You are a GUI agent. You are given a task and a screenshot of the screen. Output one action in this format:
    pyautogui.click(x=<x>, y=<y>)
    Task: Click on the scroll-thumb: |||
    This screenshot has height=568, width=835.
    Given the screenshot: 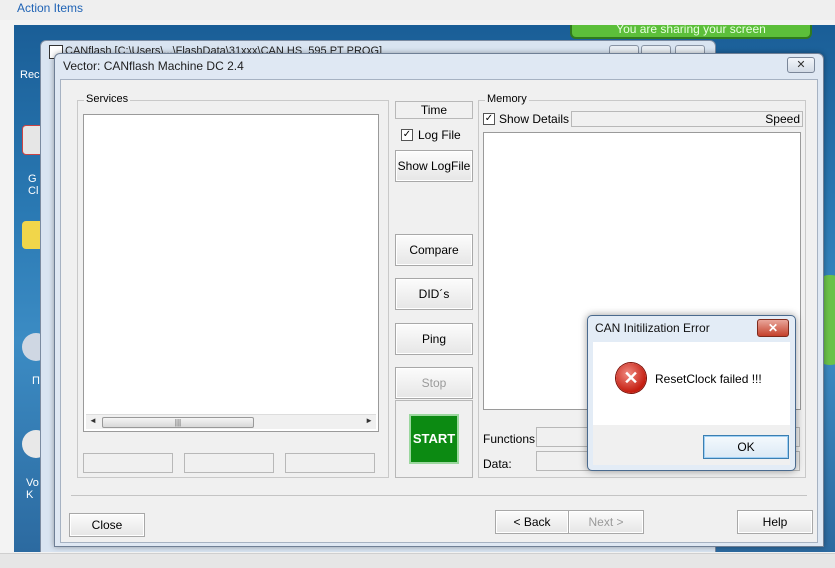 What is the action you would take?
    pyautogui.click(x=178, y=422)
    